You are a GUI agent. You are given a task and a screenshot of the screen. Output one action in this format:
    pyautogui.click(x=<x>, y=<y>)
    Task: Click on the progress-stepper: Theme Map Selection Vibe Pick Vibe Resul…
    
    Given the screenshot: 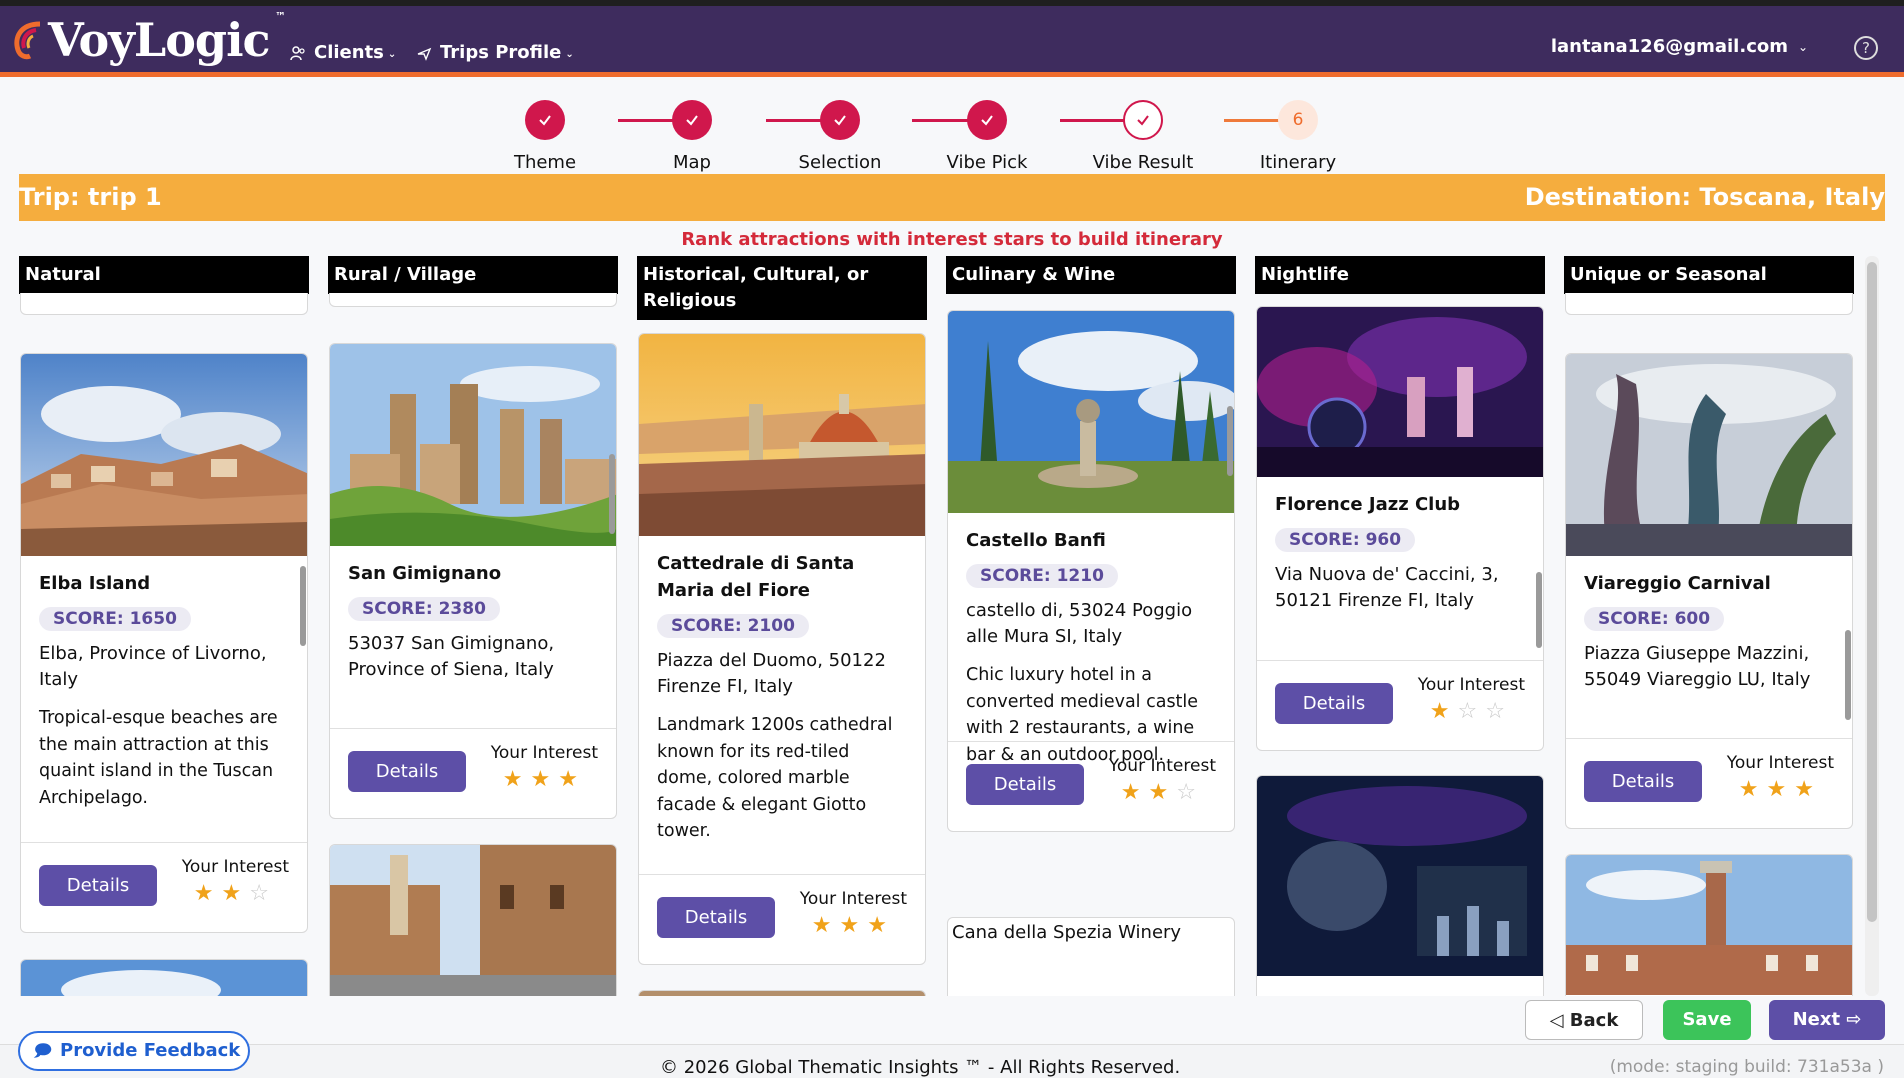 What is the action you would take?
    pyautogui.click(x=952, y=137)
    